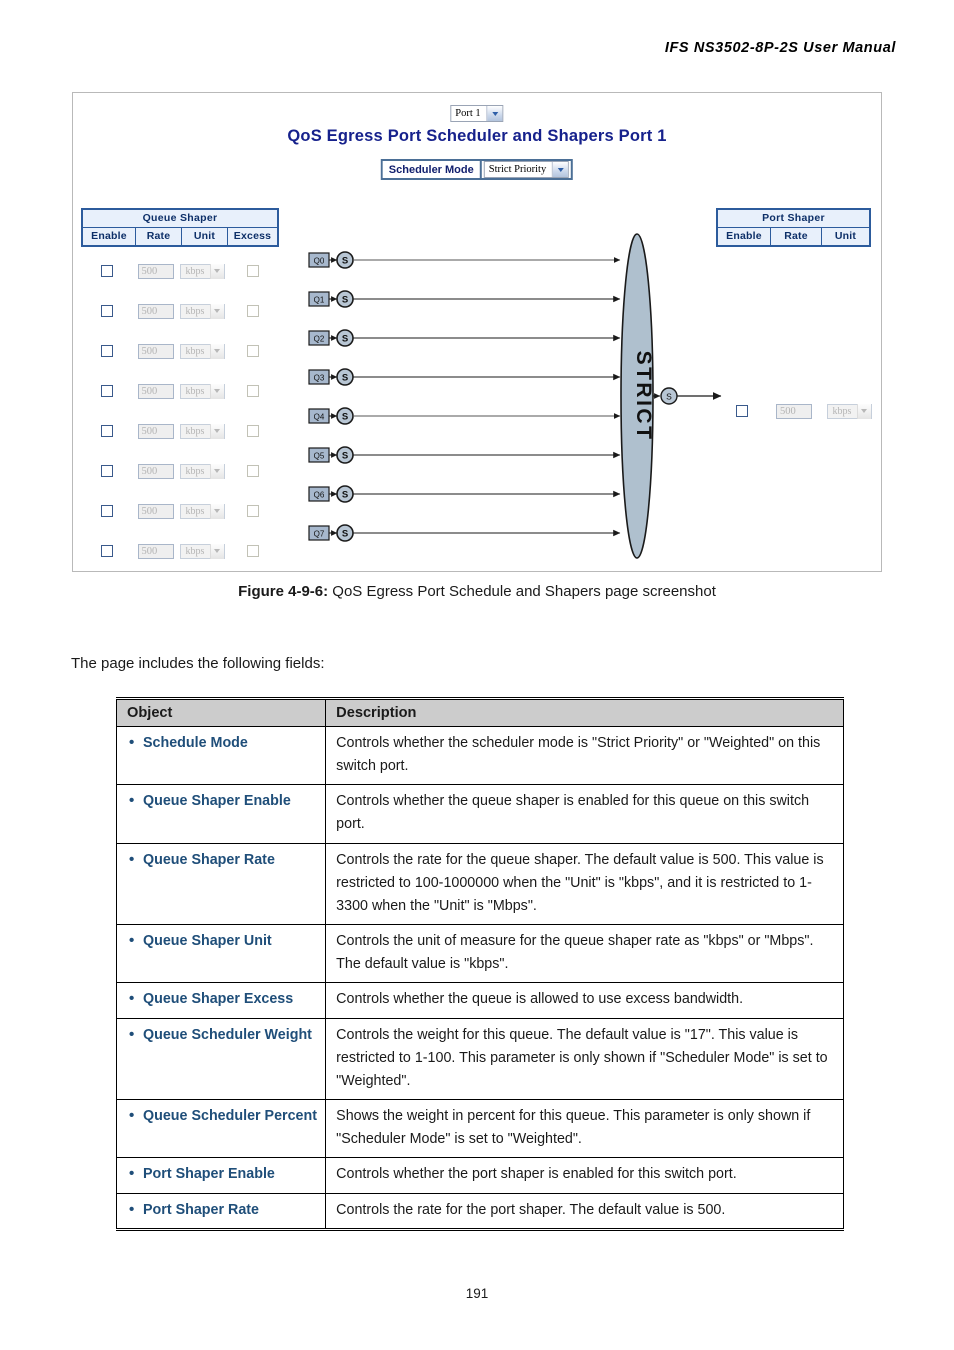 The height and width of the screenshot is (1350, 954). What do you see at coordinates (319, 534) in the screenshot?
I see `queue-label-q7: Q7` at bounding box center [319, 534].